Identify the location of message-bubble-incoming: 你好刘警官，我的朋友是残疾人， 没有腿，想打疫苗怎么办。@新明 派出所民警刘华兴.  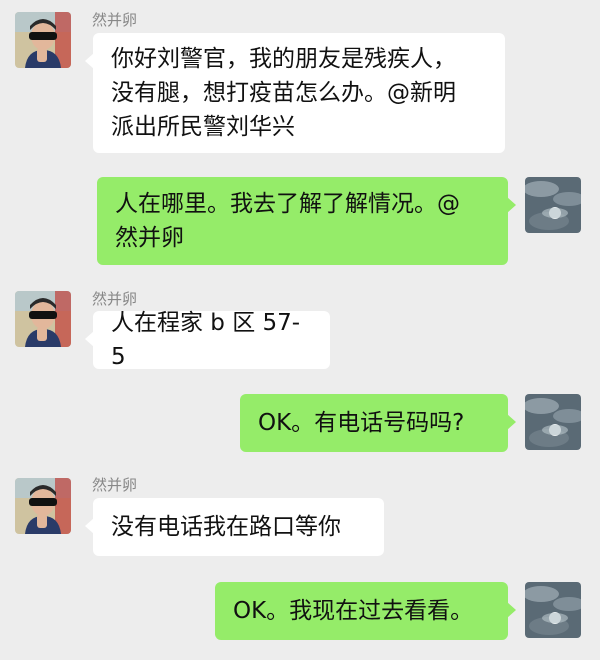
(295, 93).